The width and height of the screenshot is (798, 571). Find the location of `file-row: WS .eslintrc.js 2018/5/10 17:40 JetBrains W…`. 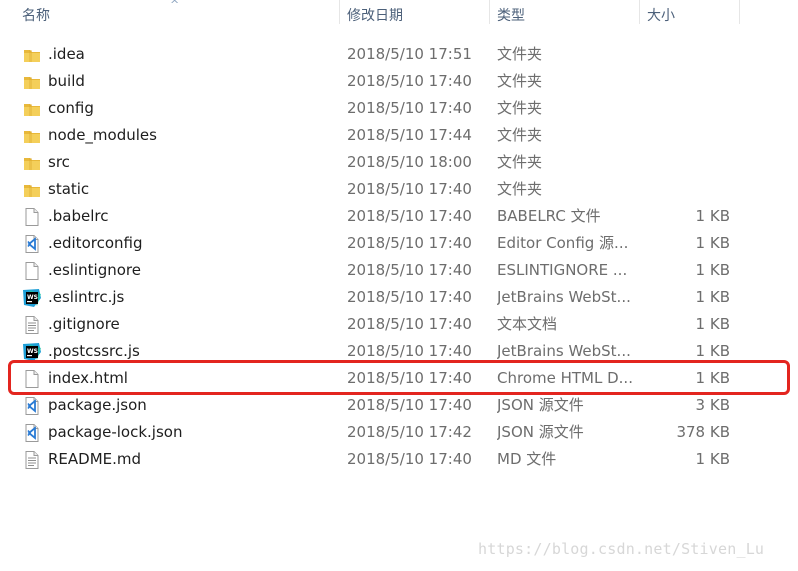

file-row: WS .eslintrc.js 2018/5/10 17:40 JetBrains W… is located at coordinates (399, 297).